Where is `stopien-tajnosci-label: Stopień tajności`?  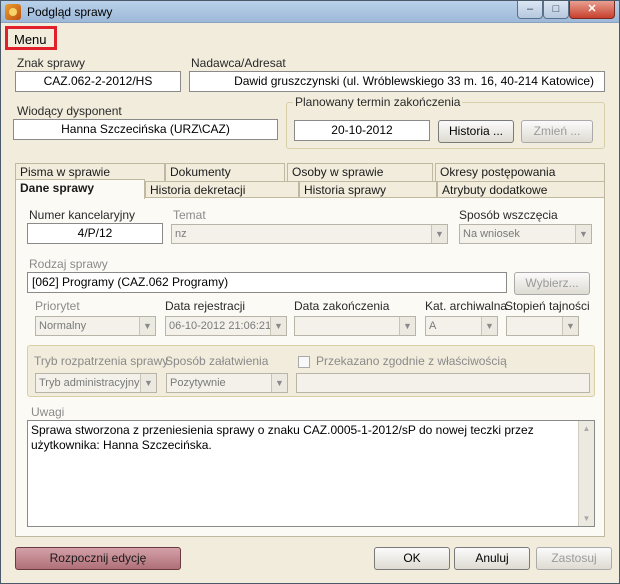 stopien-tajnosci-label: Stopień tajności is located at coordinates (547, 306).